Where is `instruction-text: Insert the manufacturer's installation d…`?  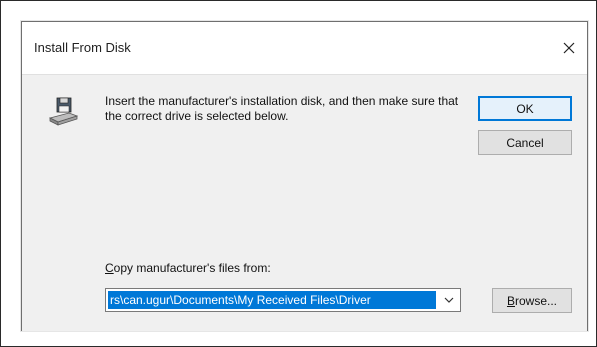 instruction-text: Insert the manufacturer's installation d… is located at coordinates (282, 108).